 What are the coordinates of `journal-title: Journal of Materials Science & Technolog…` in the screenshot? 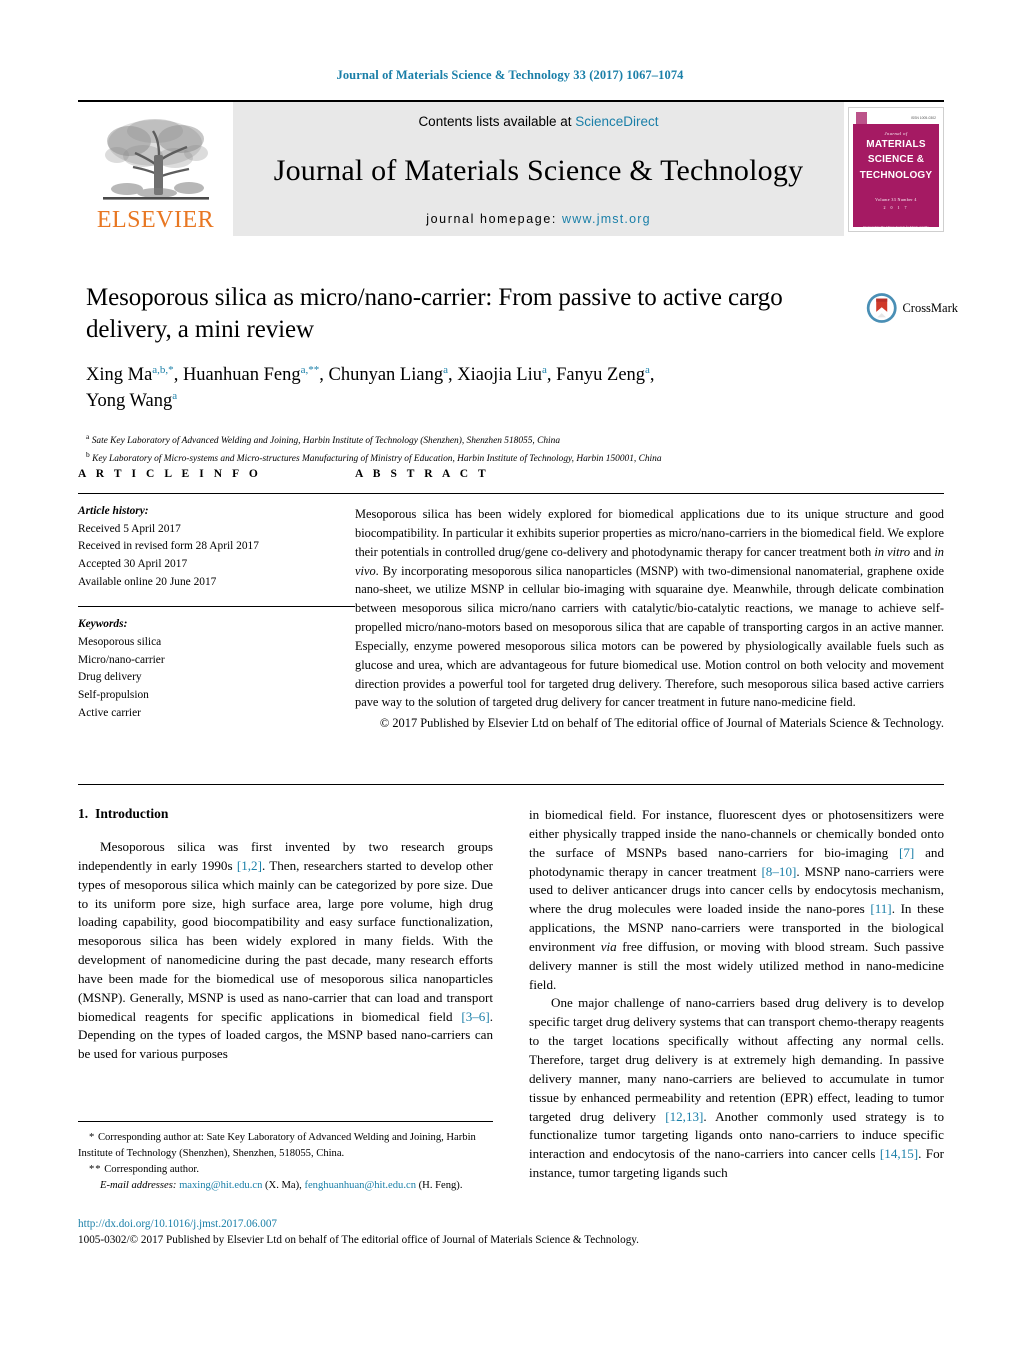 It's located at (538, 170).